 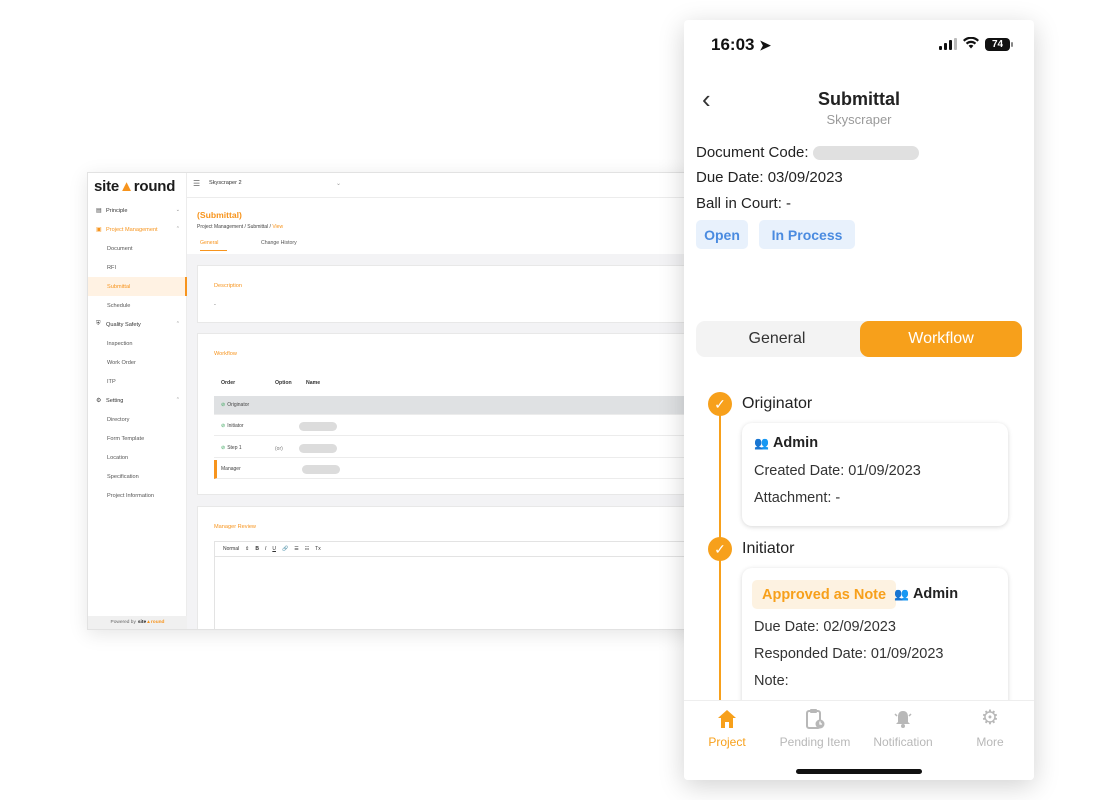 What do you see at coordinates (137, 305) in the screenshot?
I see `sidebar-item-schedule: Schedule` at bounding box center [137, 305].